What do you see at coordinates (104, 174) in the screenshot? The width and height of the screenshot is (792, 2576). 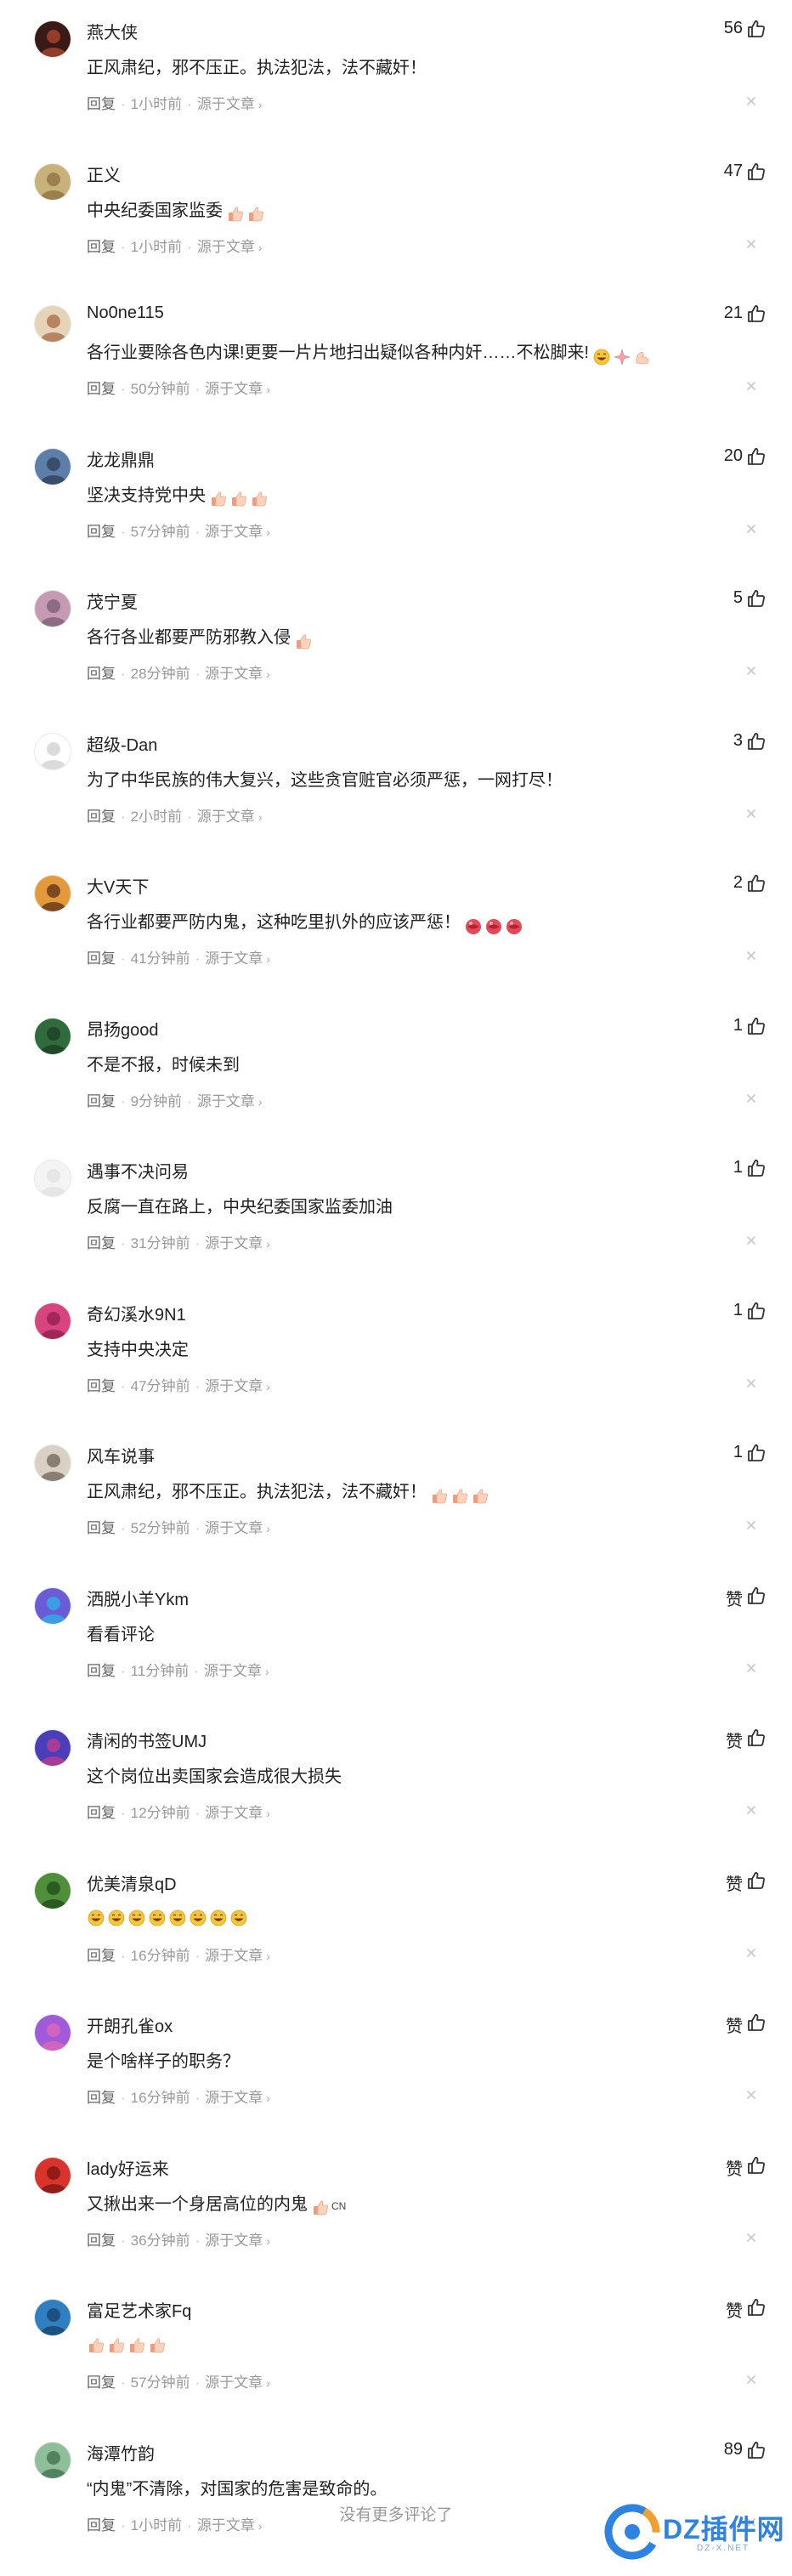 I see `comment-username: 正义` at bounding box center [104, 174].